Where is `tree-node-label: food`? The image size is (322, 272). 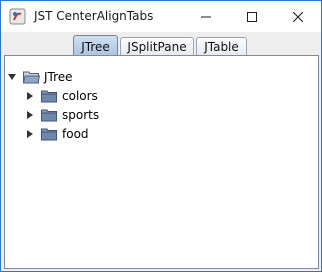
tree-node-label: food is located at coordinates (75, 134).